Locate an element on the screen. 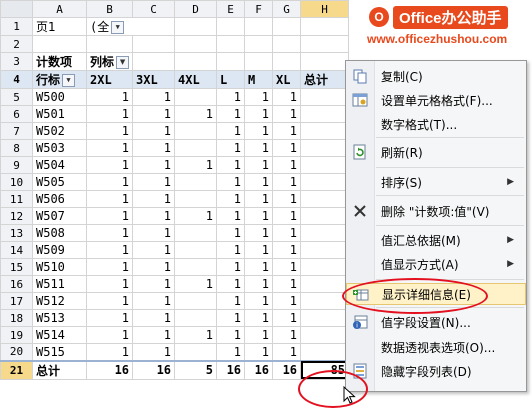 Image resolution: width=532 pixels, height=410 pixels. menu-item-sort: 排序(S) ▶ is located at coordinates (436, 182).